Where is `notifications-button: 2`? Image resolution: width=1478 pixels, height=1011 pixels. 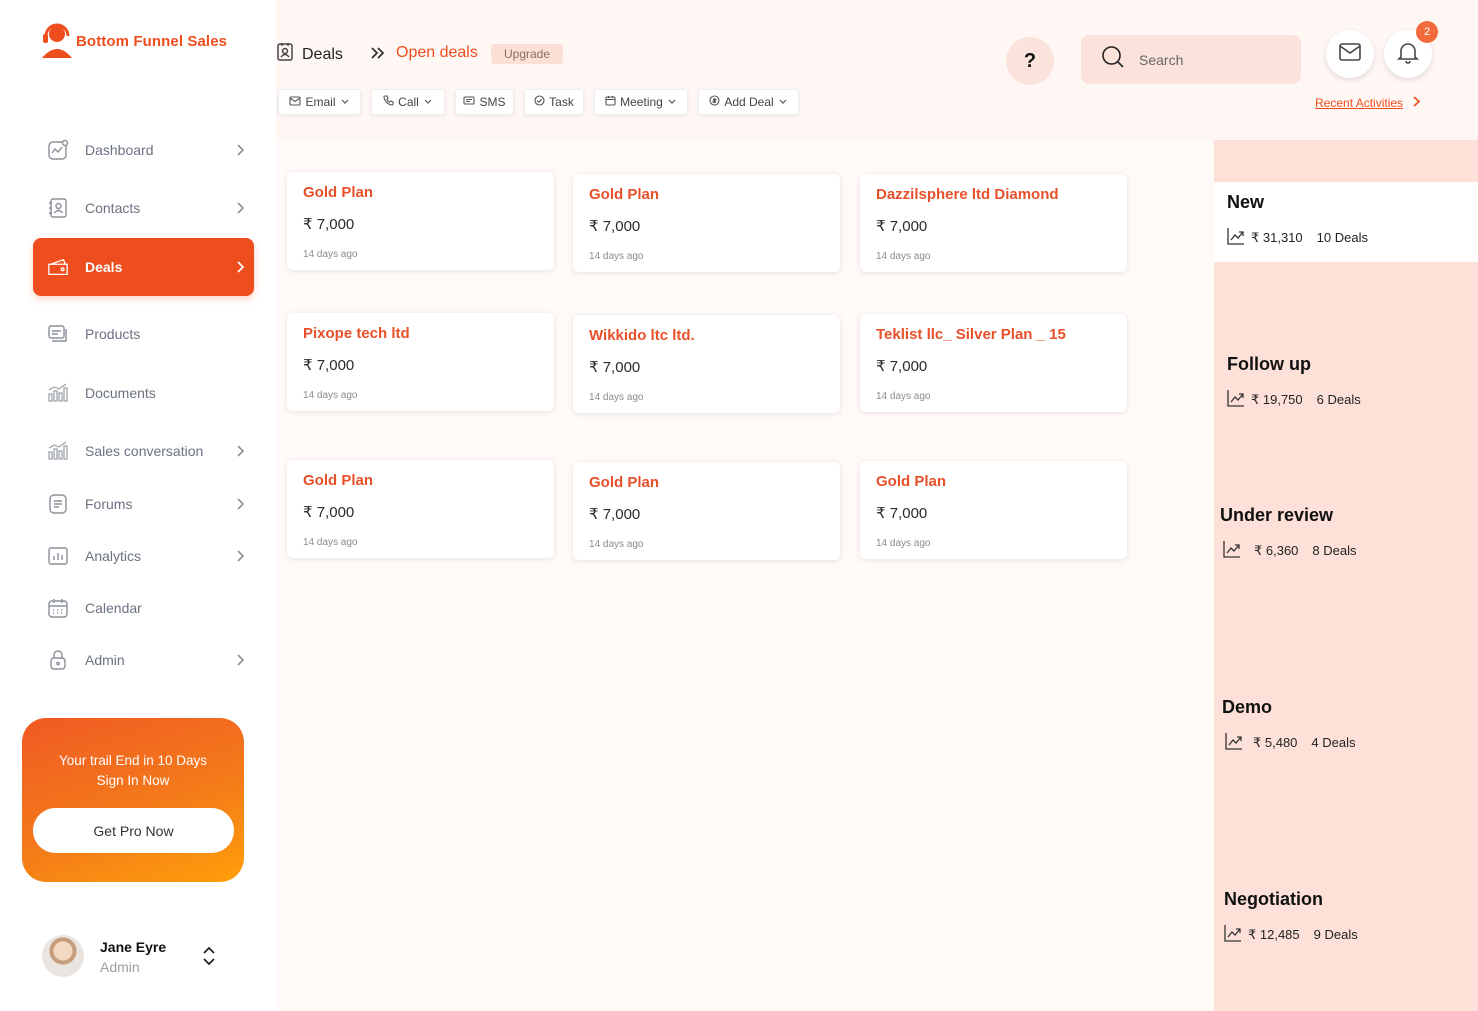
notifications-button: 2 is located at coordinates (1411, 49).